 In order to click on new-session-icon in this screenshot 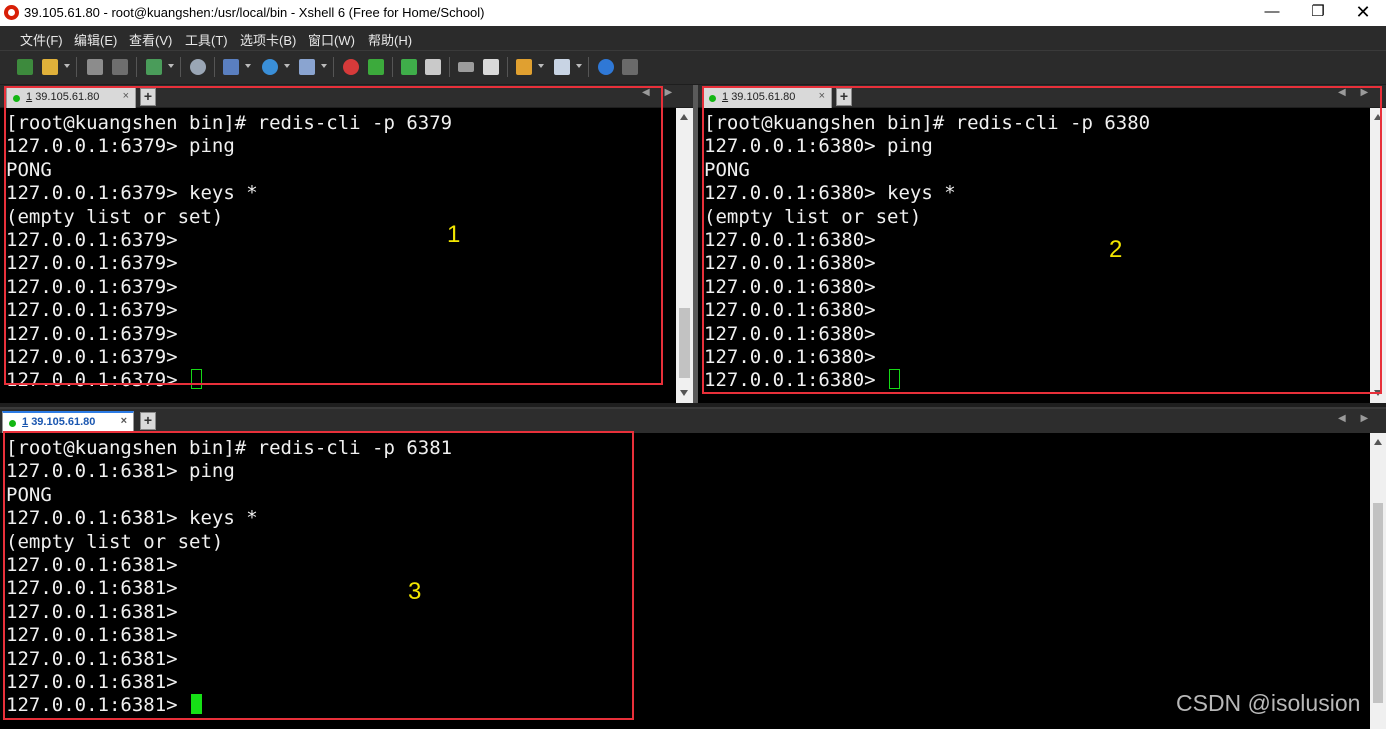, I will do `click(25, 67)`.